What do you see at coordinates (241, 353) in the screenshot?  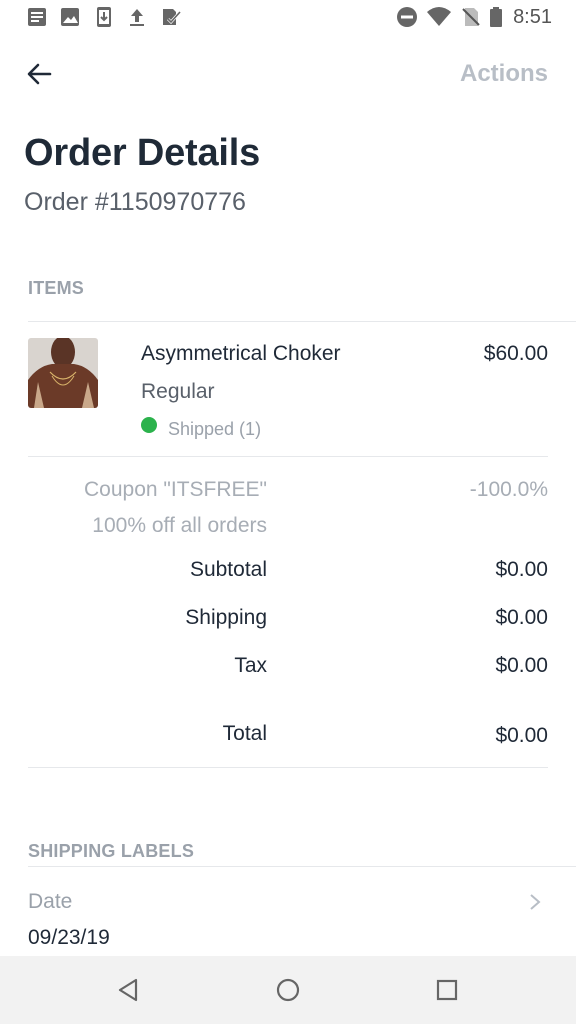 I see `item-name: Asymmetrical Choker` at bounding box center [241, 353].